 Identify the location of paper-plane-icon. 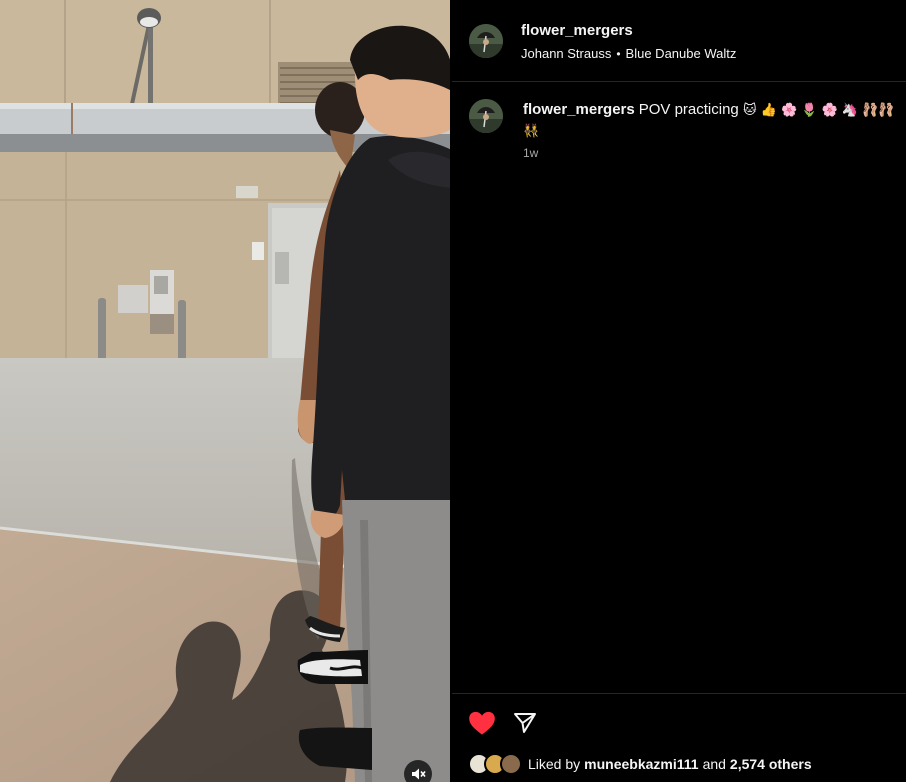
(525, 723).